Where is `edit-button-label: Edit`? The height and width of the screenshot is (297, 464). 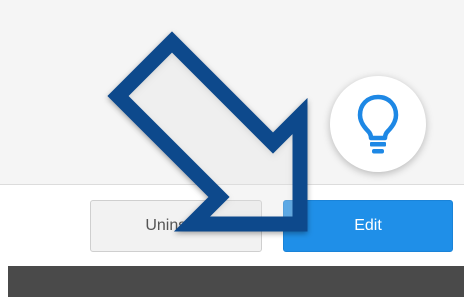 edit-button-label: Edit is located at coordinates (368, 225).